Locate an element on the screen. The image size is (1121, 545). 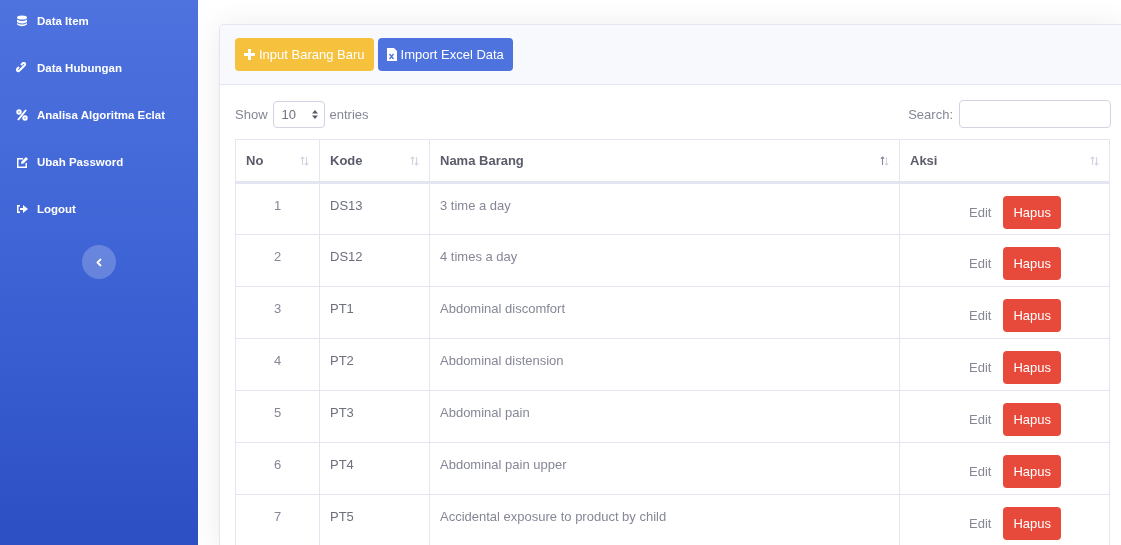
entries-select: 10 is located at coordinates (298, 114).